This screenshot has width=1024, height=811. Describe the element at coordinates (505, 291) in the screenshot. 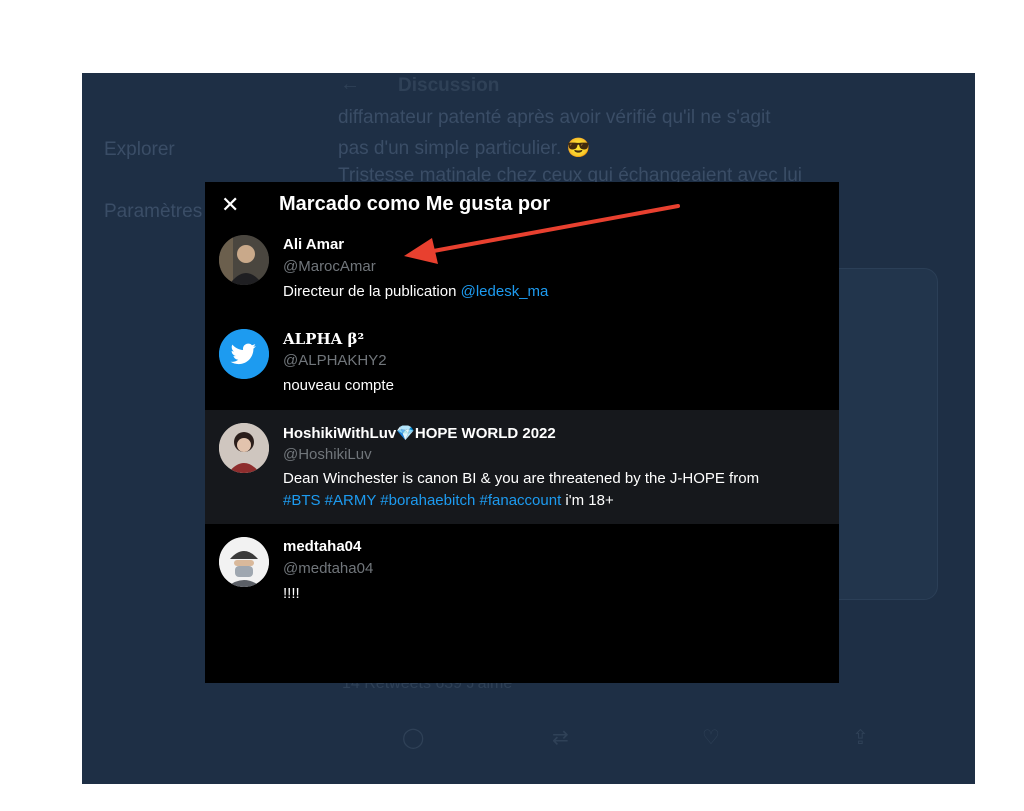

I see `bio-mention-link: @ledesk_ma` at that location.